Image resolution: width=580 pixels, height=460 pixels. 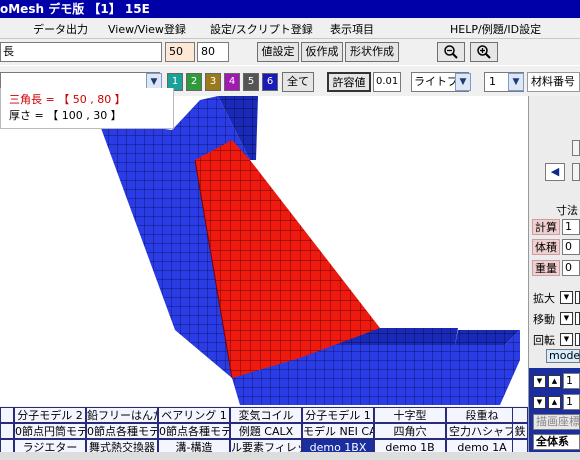 What do you see at coordinates (122, 415) in the screenshot?
I see `model-tab: 鉛フリーはんだ` at bounding box center [122, 415].